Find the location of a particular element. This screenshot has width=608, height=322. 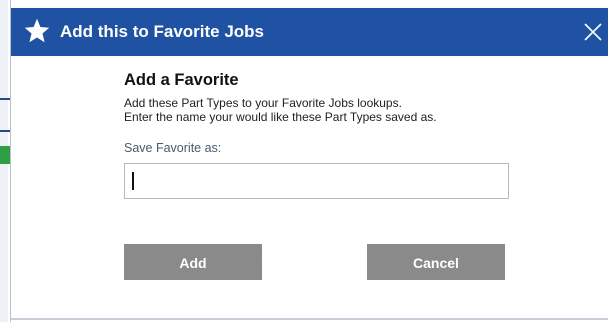

dialog-header: Add this to Favorite Jobs is located at coordinates (309, 32).